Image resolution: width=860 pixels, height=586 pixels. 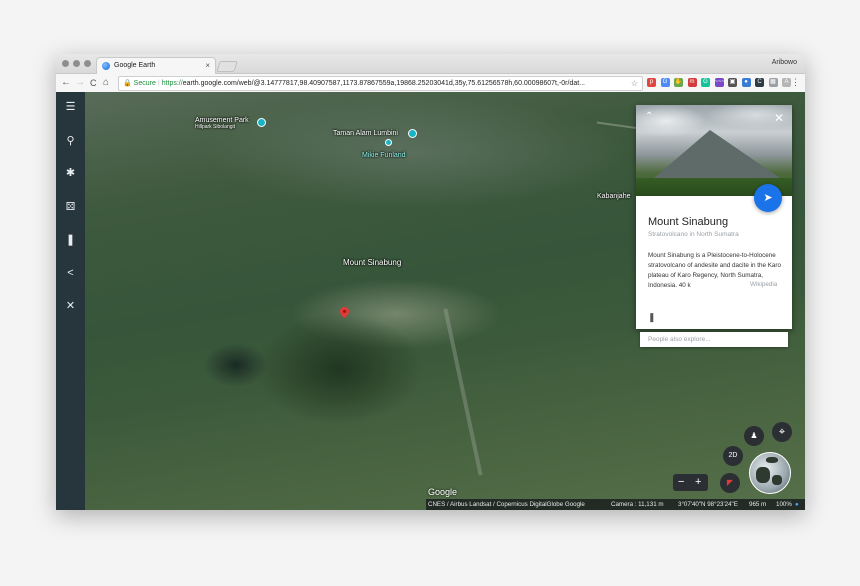 What do you see at coordinates (719, 82) in the screenshot?
I see `wappalyzer-ext-icon: ~~~` at bounding box center [719, 82].